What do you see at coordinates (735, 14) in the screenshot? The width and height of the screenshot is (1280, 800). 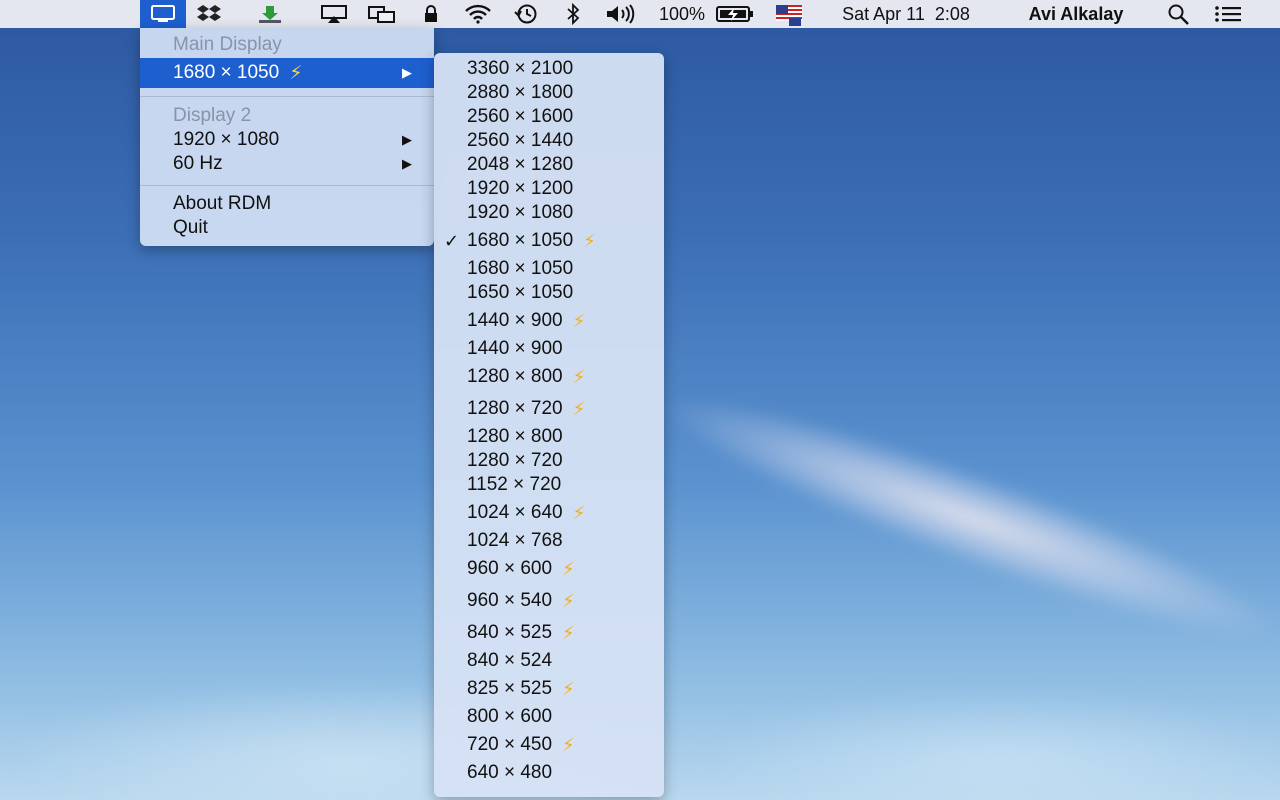 I see `battery-icon` at bounding box center [735, 14].